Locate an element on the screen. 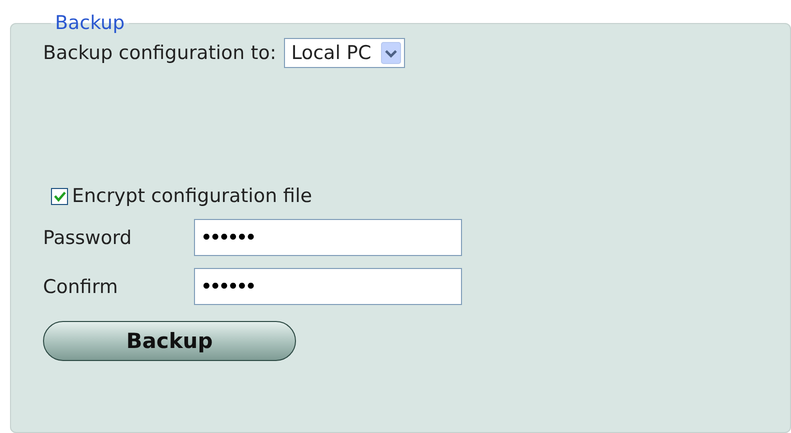  encrypt-label: Encrypt configuration file is located at coordinates (192, 196).